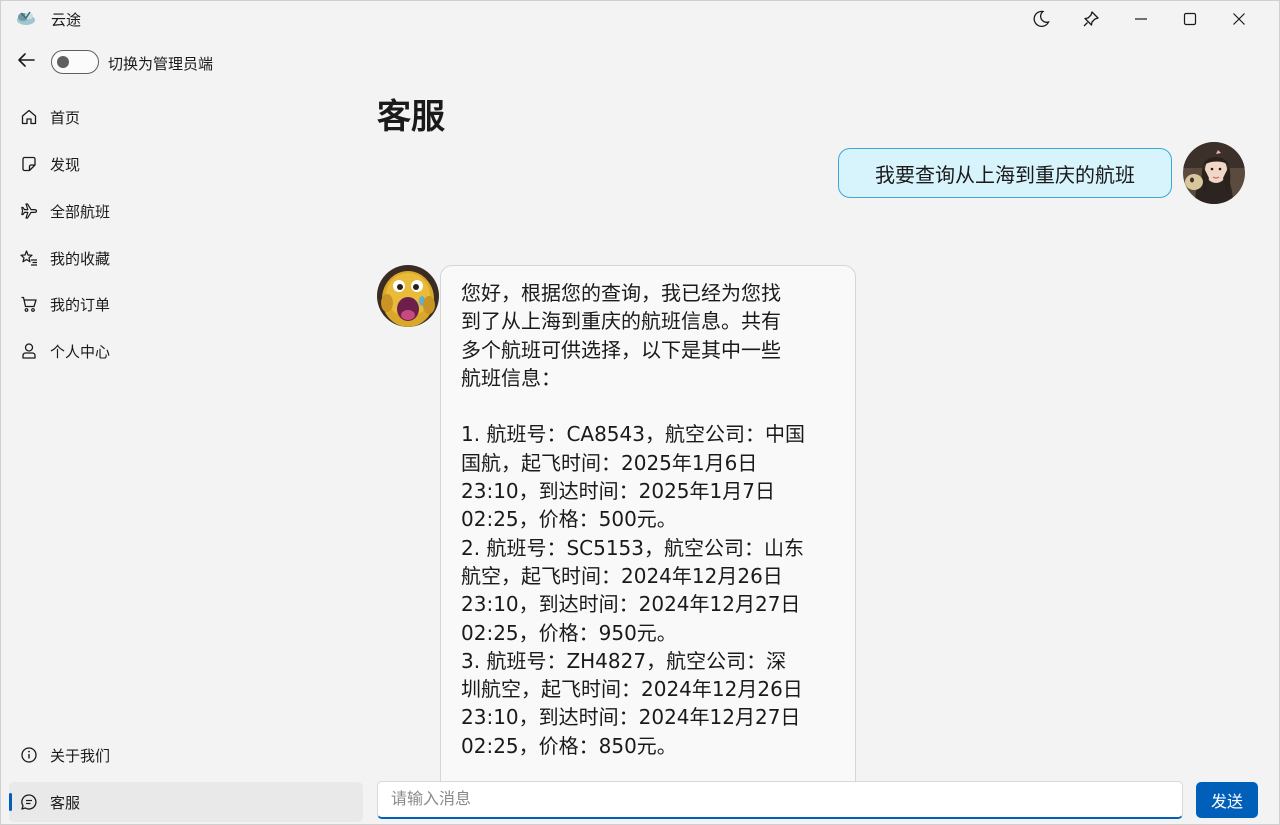  Describe the element at coordinates (29, 117) in the screenshot. I see `home-icon` at that location.